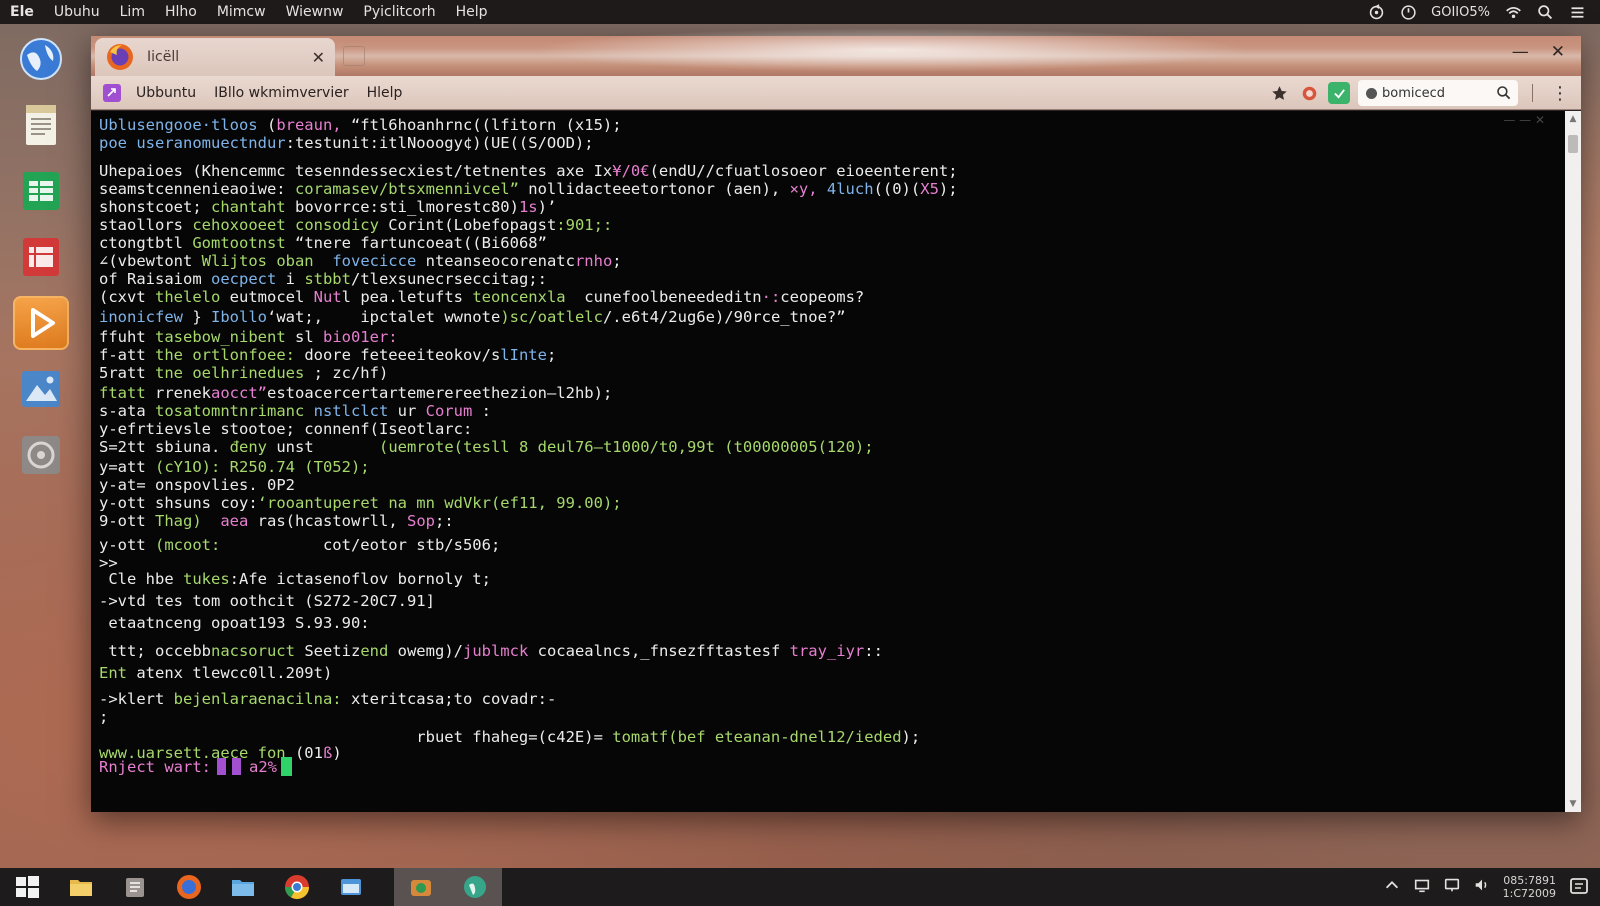  What do you see at coordinates (1520, 52) in the screenshot?
I see `minimize-button: —` at bounding box center [1520, 52].